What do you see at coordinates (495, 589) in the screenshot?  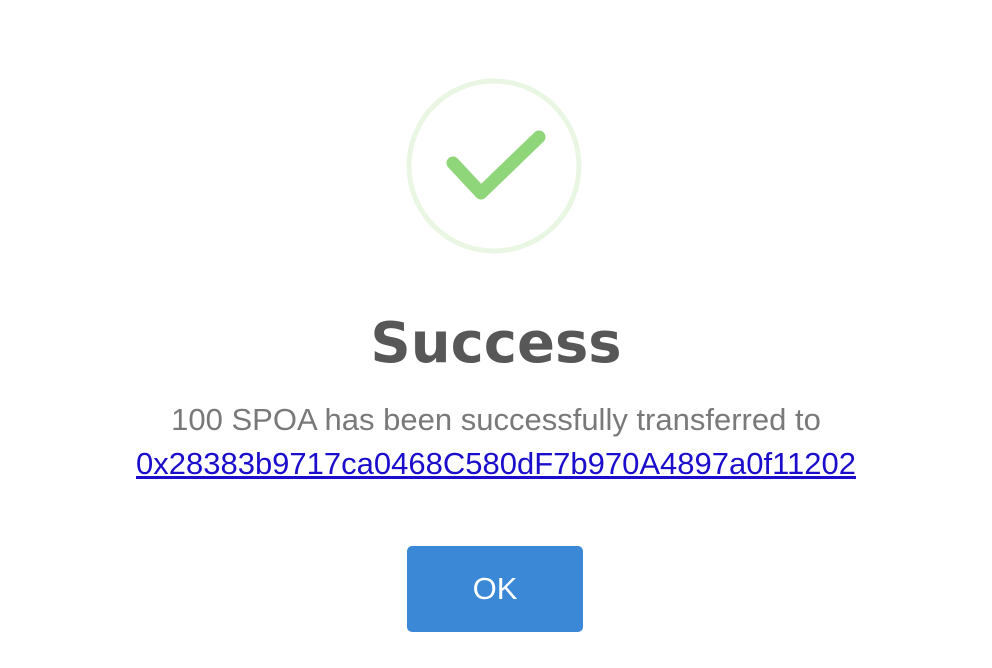 I see `ok-button: OK` at bounding box center [495, 589].